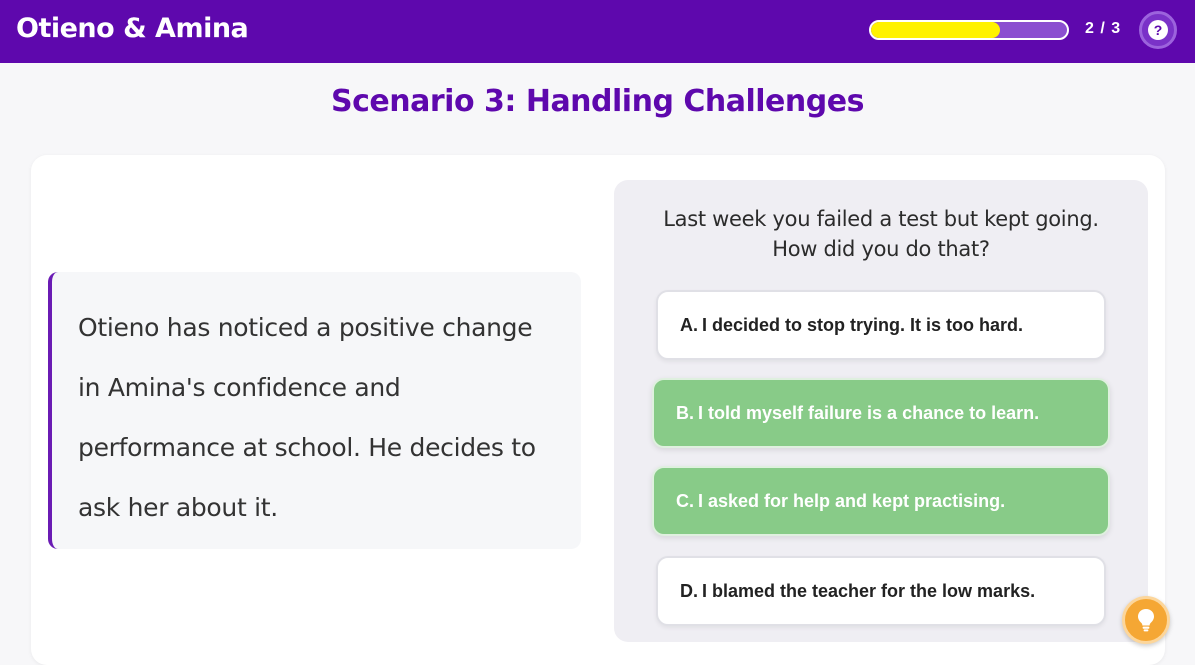  Describe the element at coordinates (869, 590) in the screenshot. I see `option-text: I blamed the teacher for the low marks.` at that location.